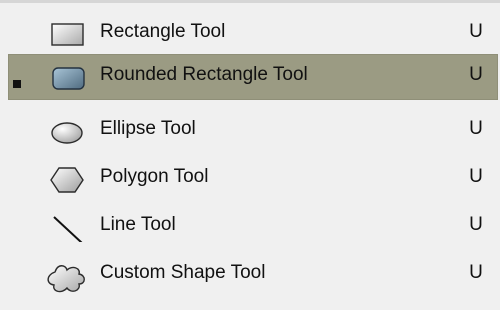 The height and width of the screenshot is (310, 500). Describe the element at coordinates (183, 272) in the screenshot. I see `custom-shape-tool-label: Custom Shape Tool` at that location.